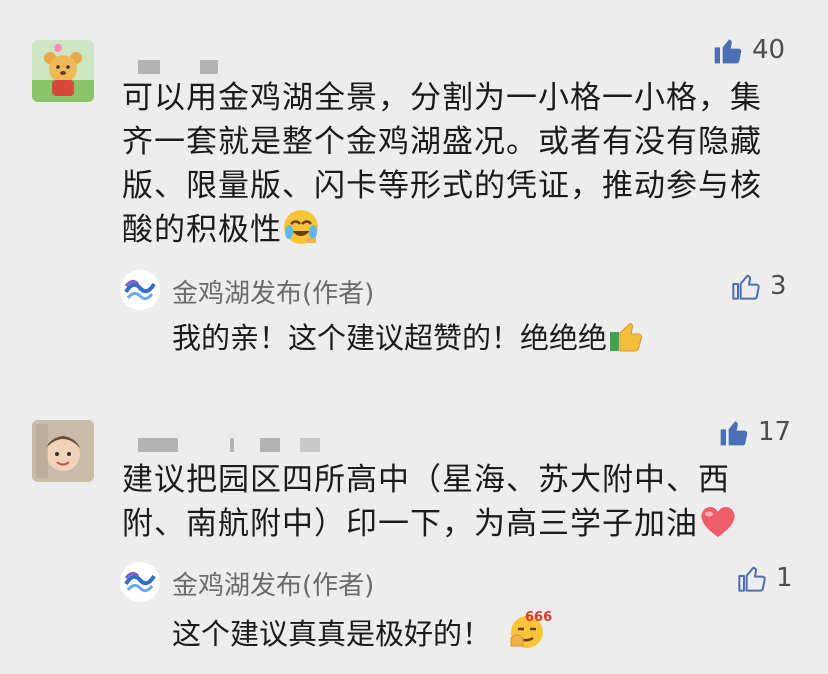 The width and height of the screenshot is (828, 674). Describe the element at coordinates (233, 445) in the screenshot. I see `redacted-username` at that location.